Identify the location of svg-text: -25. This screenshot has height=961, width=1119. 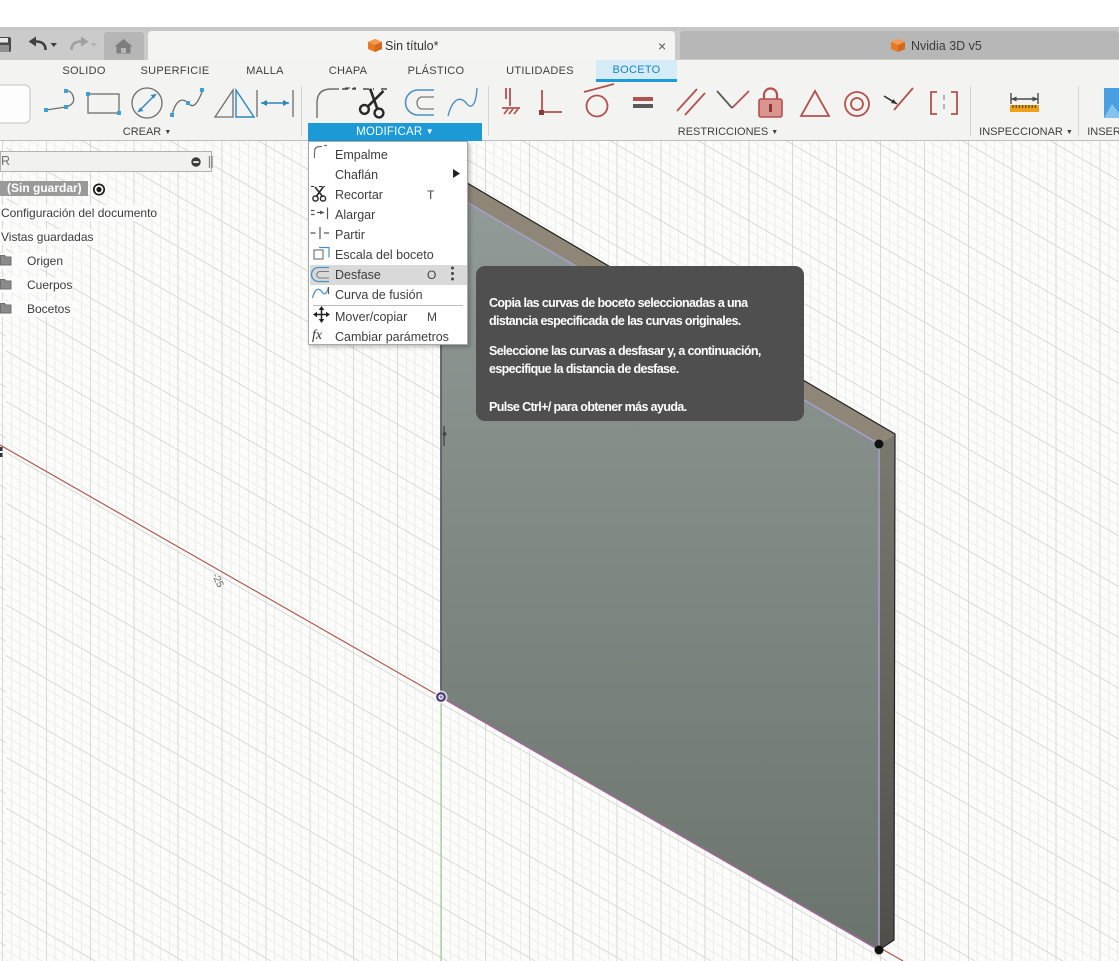
(217, 581).